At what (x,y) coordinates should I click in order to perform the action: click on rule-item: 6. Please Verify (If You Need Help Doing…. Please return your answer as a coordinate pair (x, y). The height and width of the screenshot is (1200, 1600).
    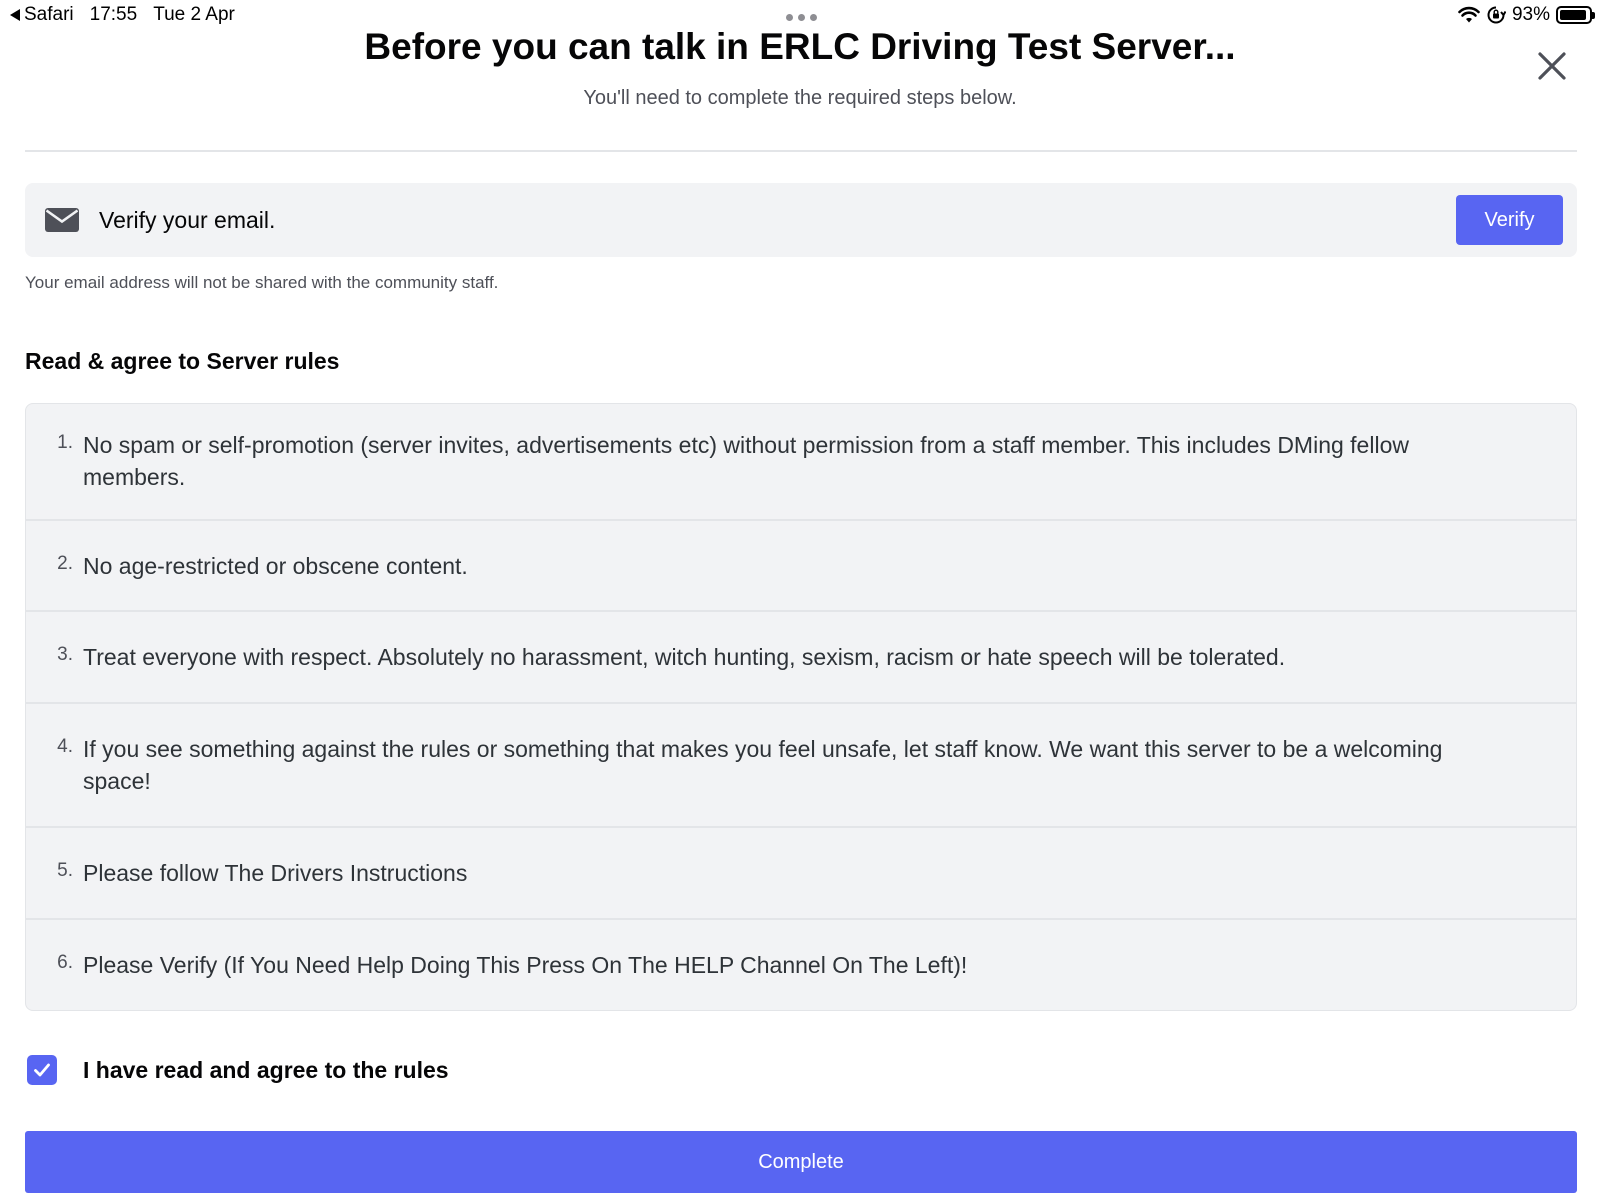
    Looking at the image, I should click on (801, 965).